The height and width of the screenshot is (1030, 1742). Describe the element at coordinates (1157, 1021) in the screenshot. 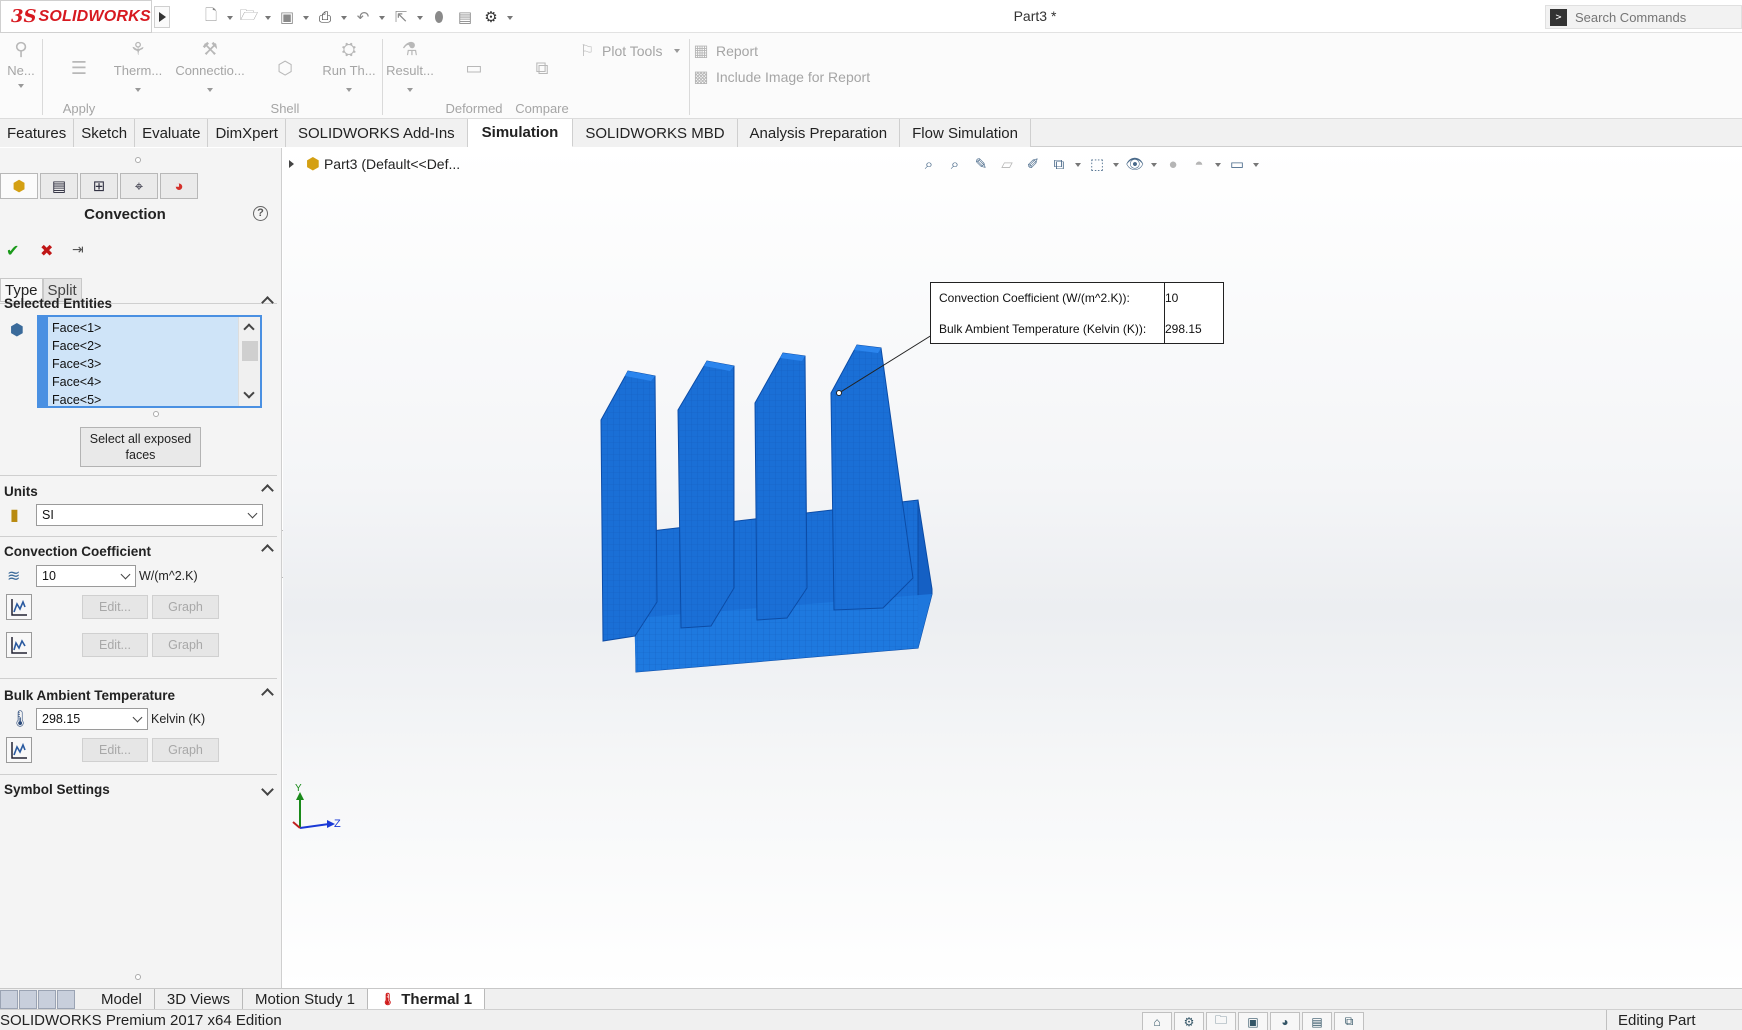

I see `home-icon: ⌂` at that location.